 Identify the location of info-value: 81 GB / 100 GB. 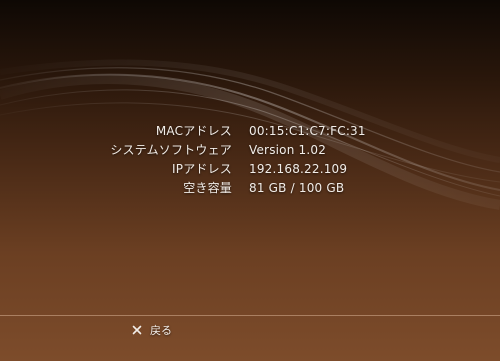
(297, 188).